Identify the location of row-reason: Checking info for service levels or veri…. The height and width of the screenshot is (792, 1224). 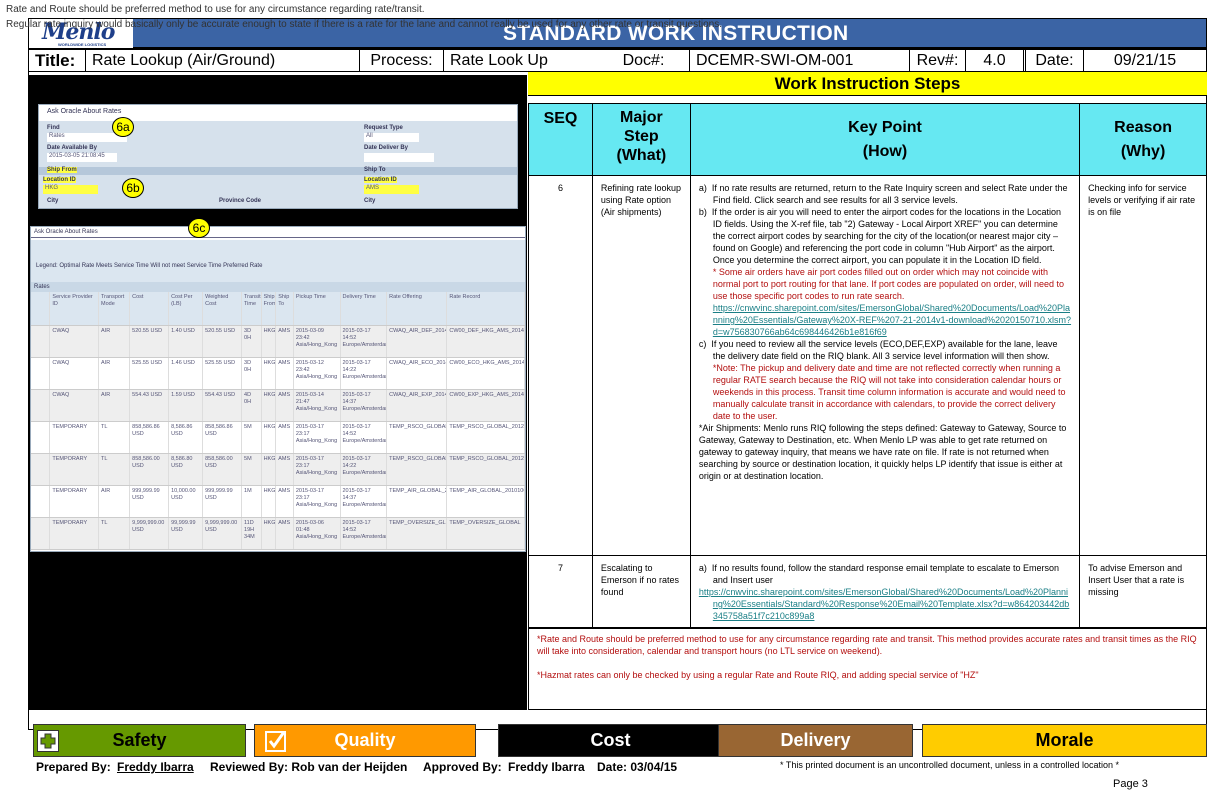
(1143, 365).